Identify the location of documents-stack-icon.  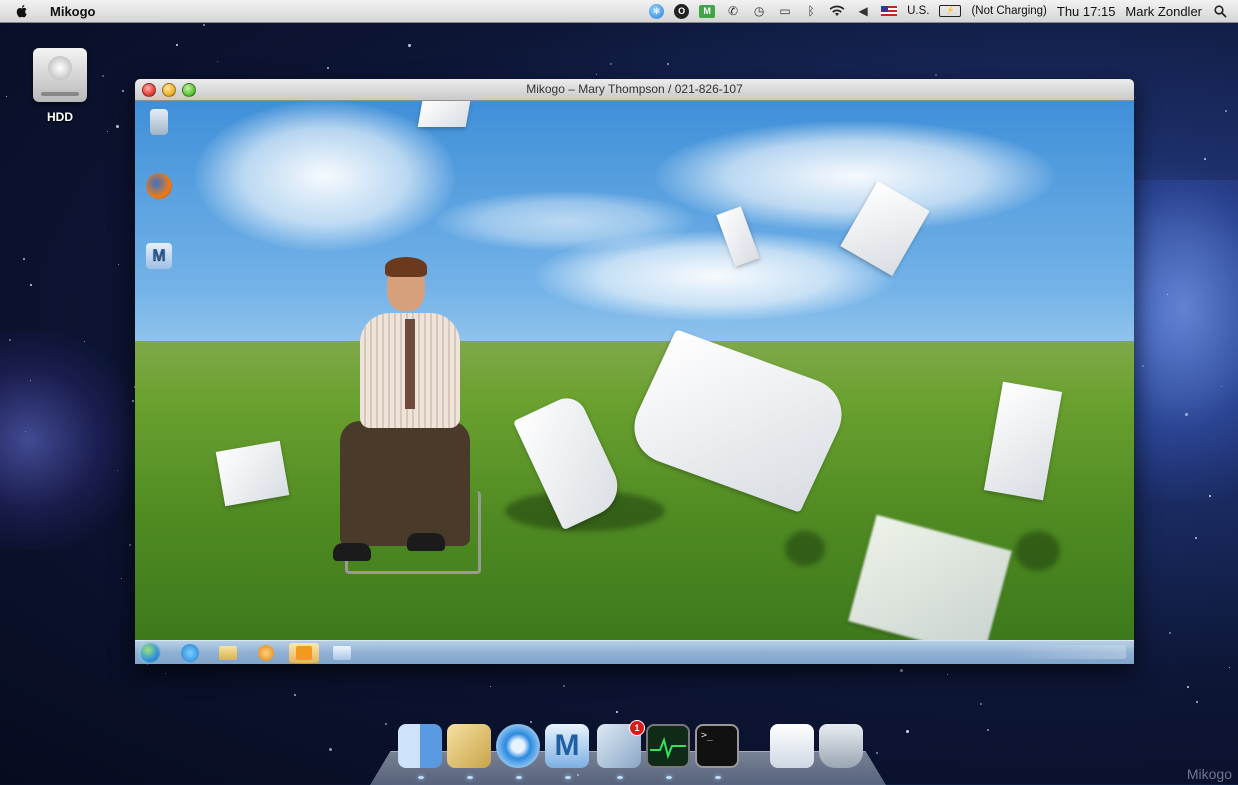
(792, 746).